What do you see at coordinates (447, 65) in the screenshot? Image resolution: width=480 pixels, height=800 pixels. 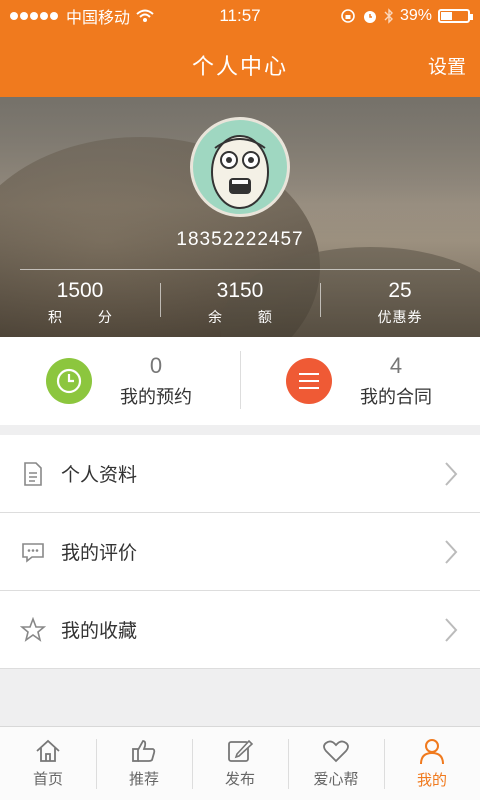 I see `settings-button: 设置` at bounding box center [447, 65].